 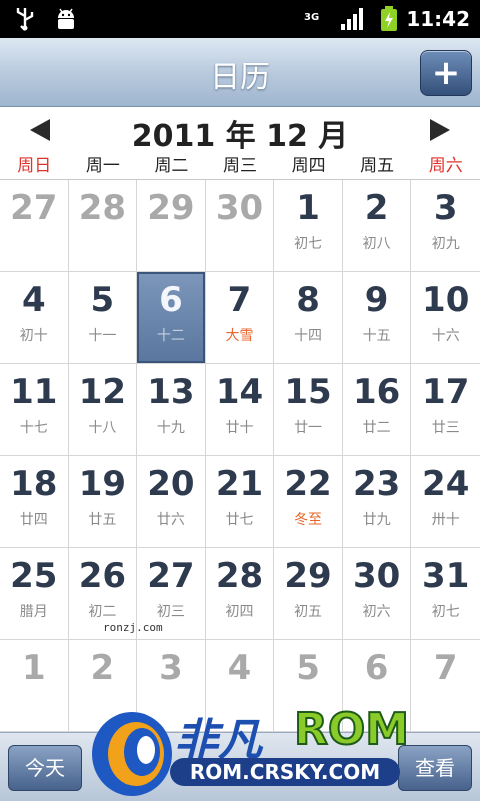 I want to click on lunar-date-label: 十一, so click(x=102, y=336).